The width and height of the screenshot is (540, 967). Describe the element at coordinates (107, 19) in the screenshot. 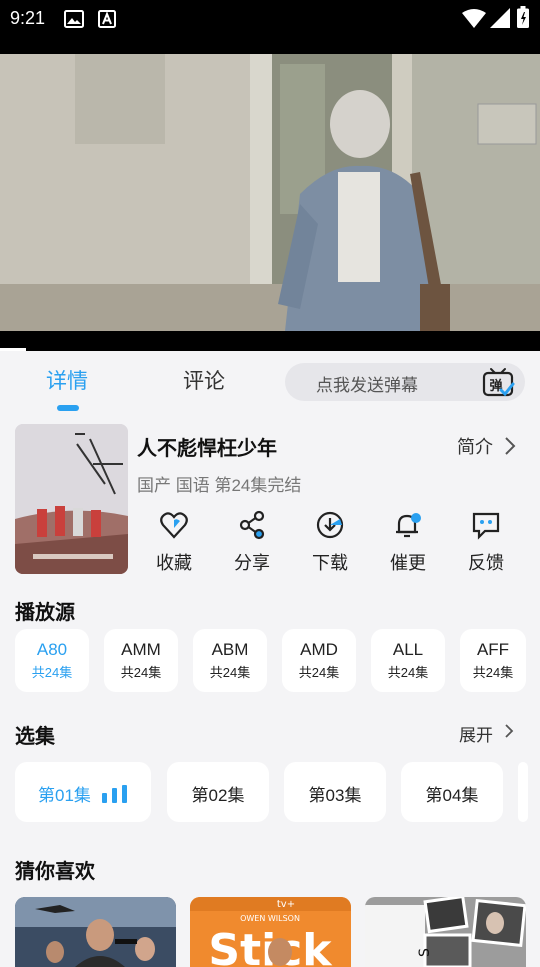

I see `text-notification-icon` at that location.